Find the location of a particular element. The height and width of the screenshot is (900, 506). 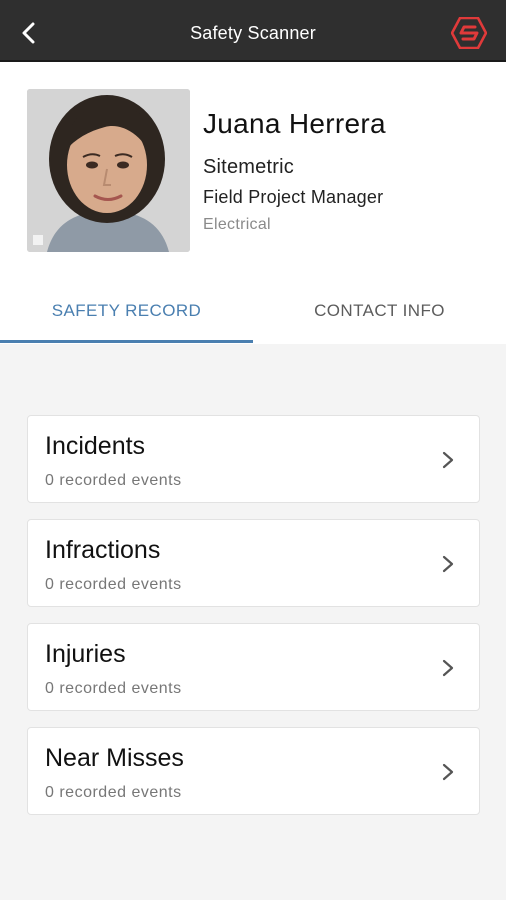

record-card-injuries: Injuries 0 recorded events is located at coordinates (253, 667).